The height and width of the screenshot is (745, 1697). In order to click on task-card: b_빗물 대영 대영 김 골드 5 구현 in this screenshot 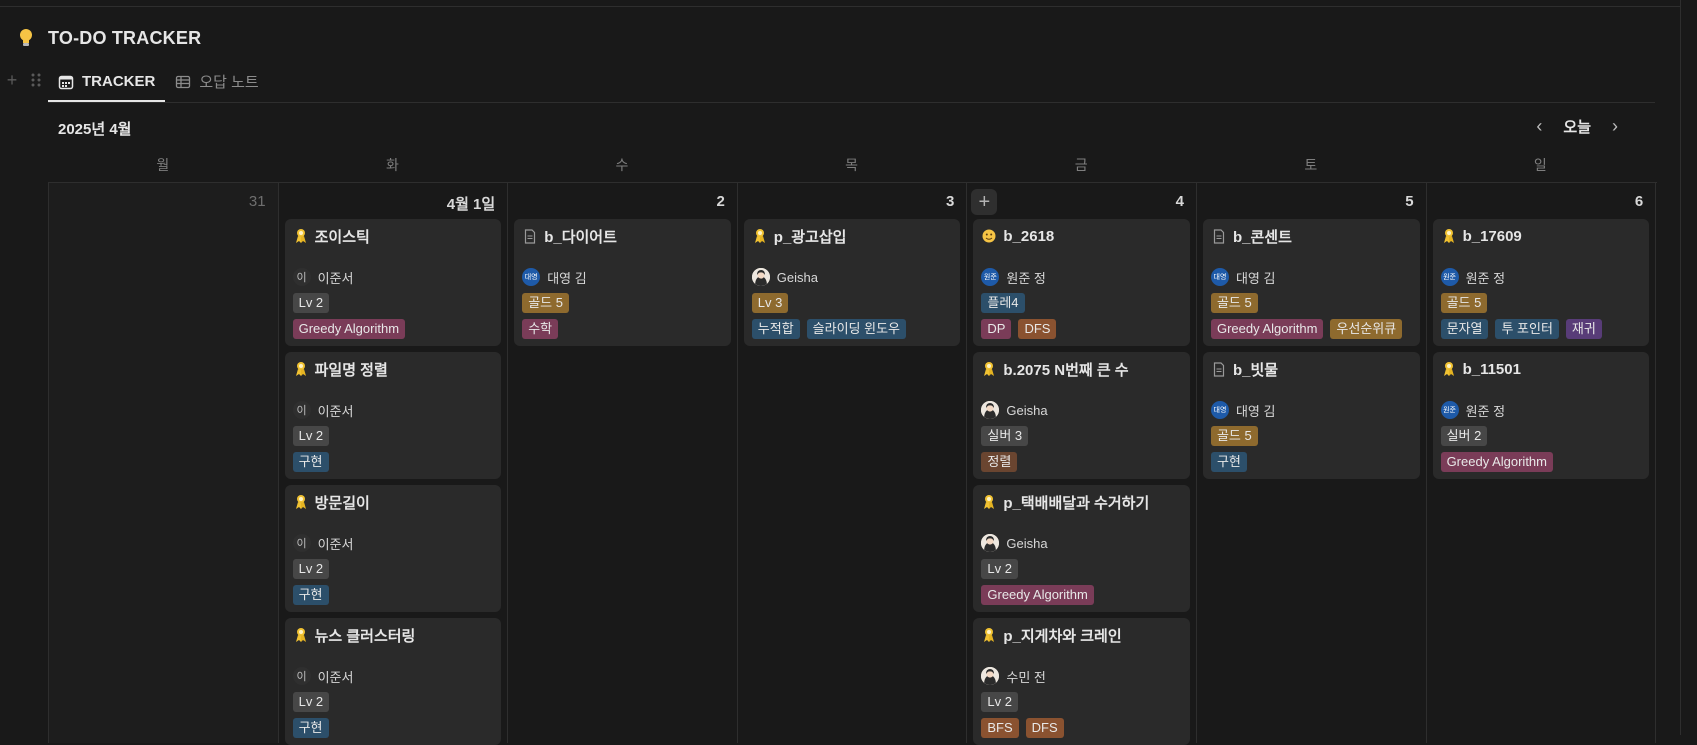, I will do `click(1311, 415)`.